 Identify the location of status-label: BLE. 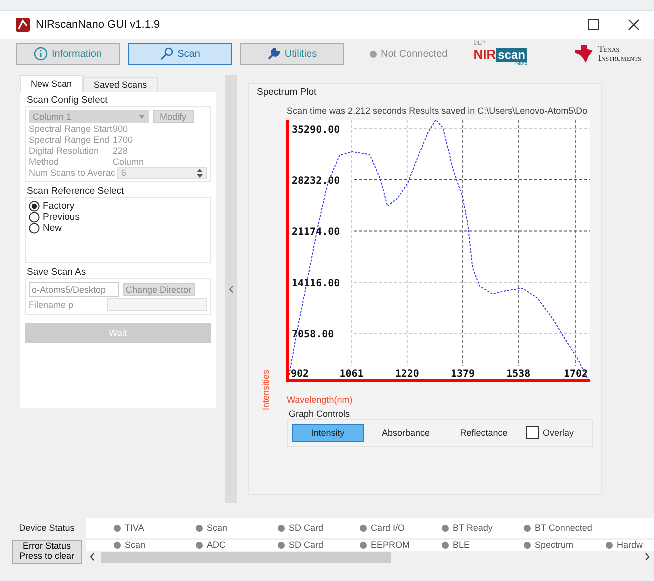
(461, 545).